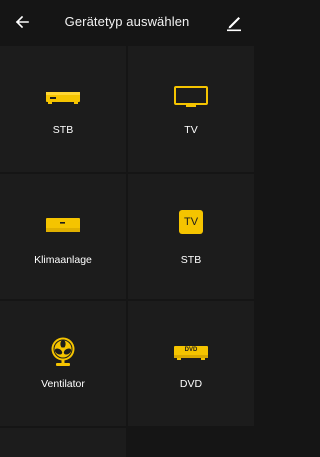 This screenshot has width=320, height=457. What do you see at coordinates (63, 260) in the screenshot?
I see `device-label: Klimaanlage` at bounding box center [63, 260].